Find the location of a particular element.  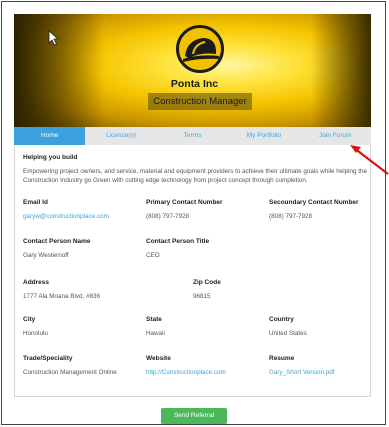

company-logo is located at coordinates (200, 49).